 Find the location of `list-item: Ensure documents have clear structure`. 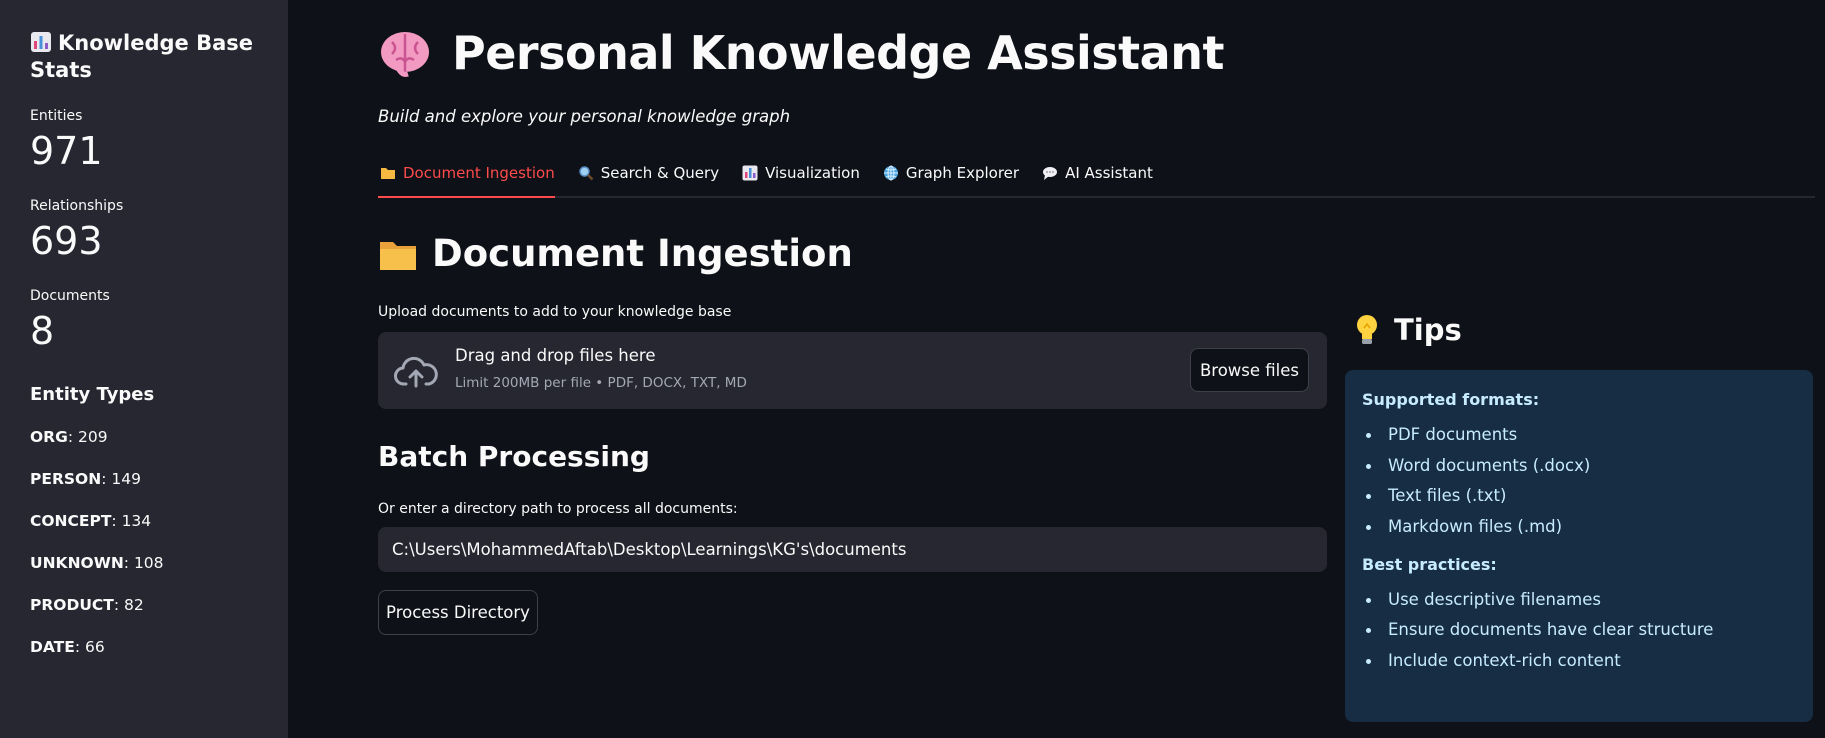

list-item: Ensure documents have clear structure is located at coordinates (1579, 630).